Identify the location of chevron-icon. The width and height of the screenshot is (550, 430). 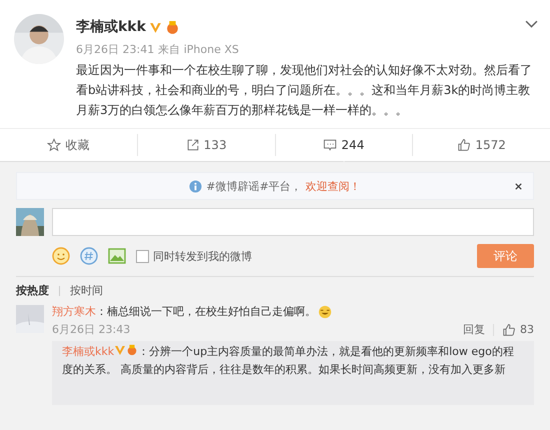
(531, 24).